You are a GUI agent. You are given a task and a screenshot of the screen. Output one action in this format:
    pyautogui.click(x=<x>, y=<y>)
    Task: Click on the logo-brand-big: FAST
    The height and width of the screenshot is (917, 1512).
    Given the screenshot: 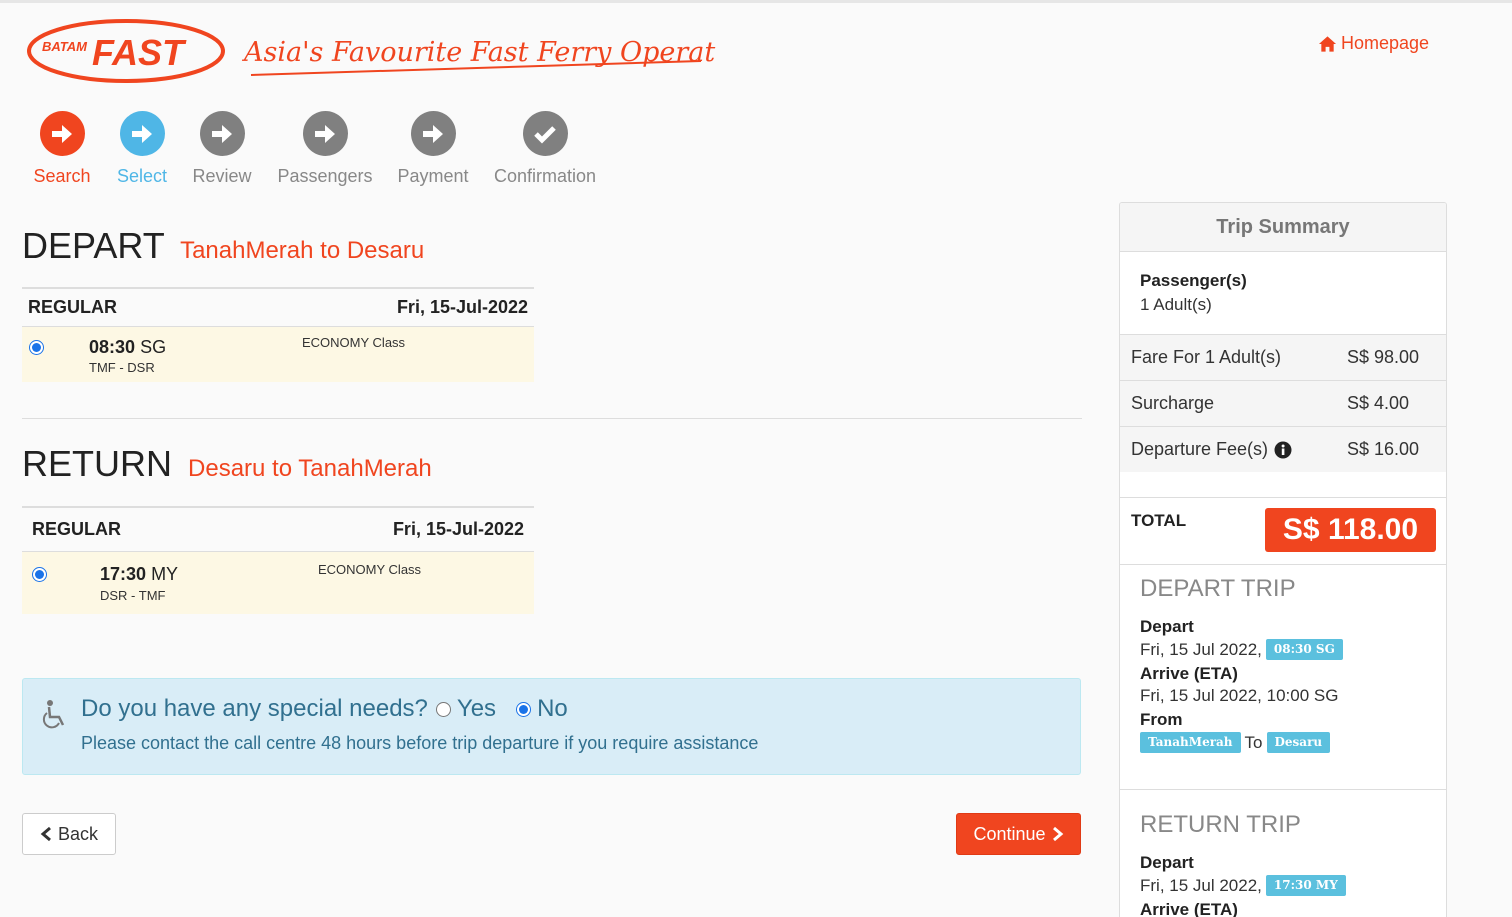 What is the action you would take?
    pyautogui.click(x=139, y=52)
    